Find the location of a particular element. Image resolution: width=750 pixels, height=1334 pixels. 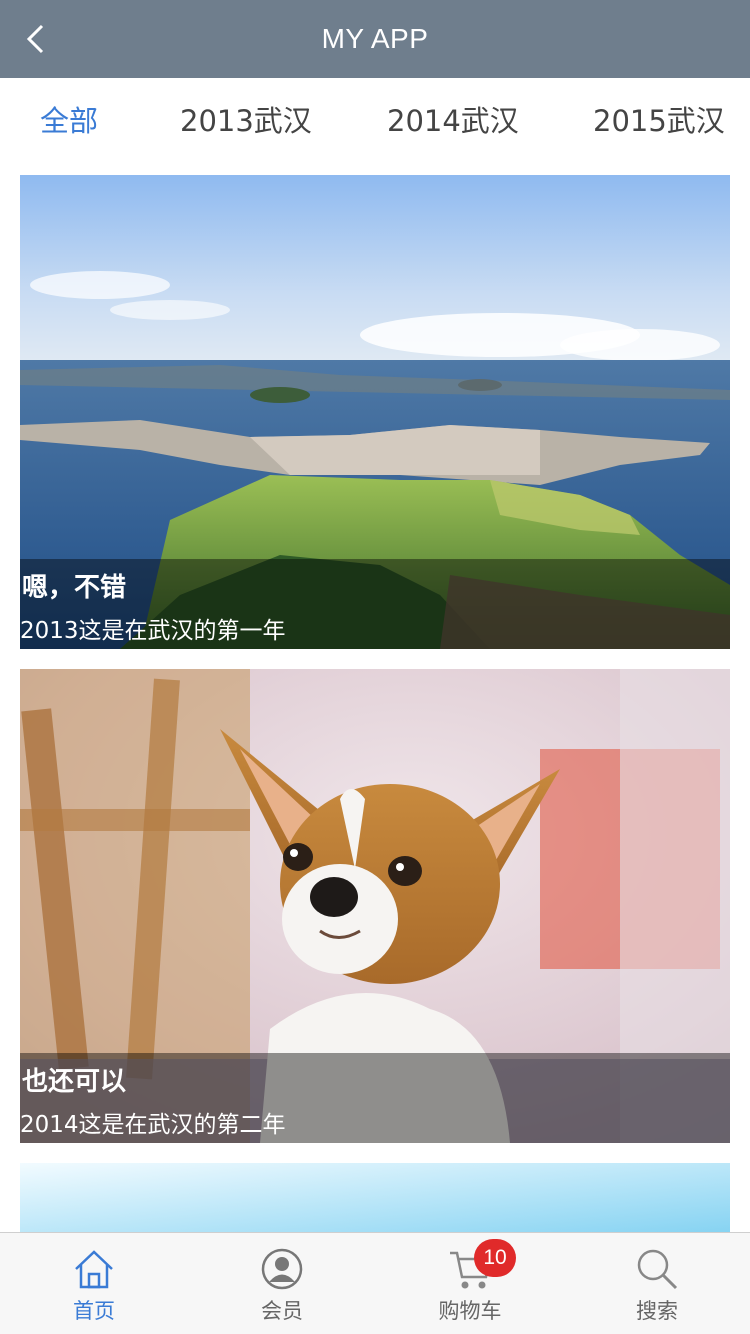

tab-all: 全部 is located at coordinates (69, 119).